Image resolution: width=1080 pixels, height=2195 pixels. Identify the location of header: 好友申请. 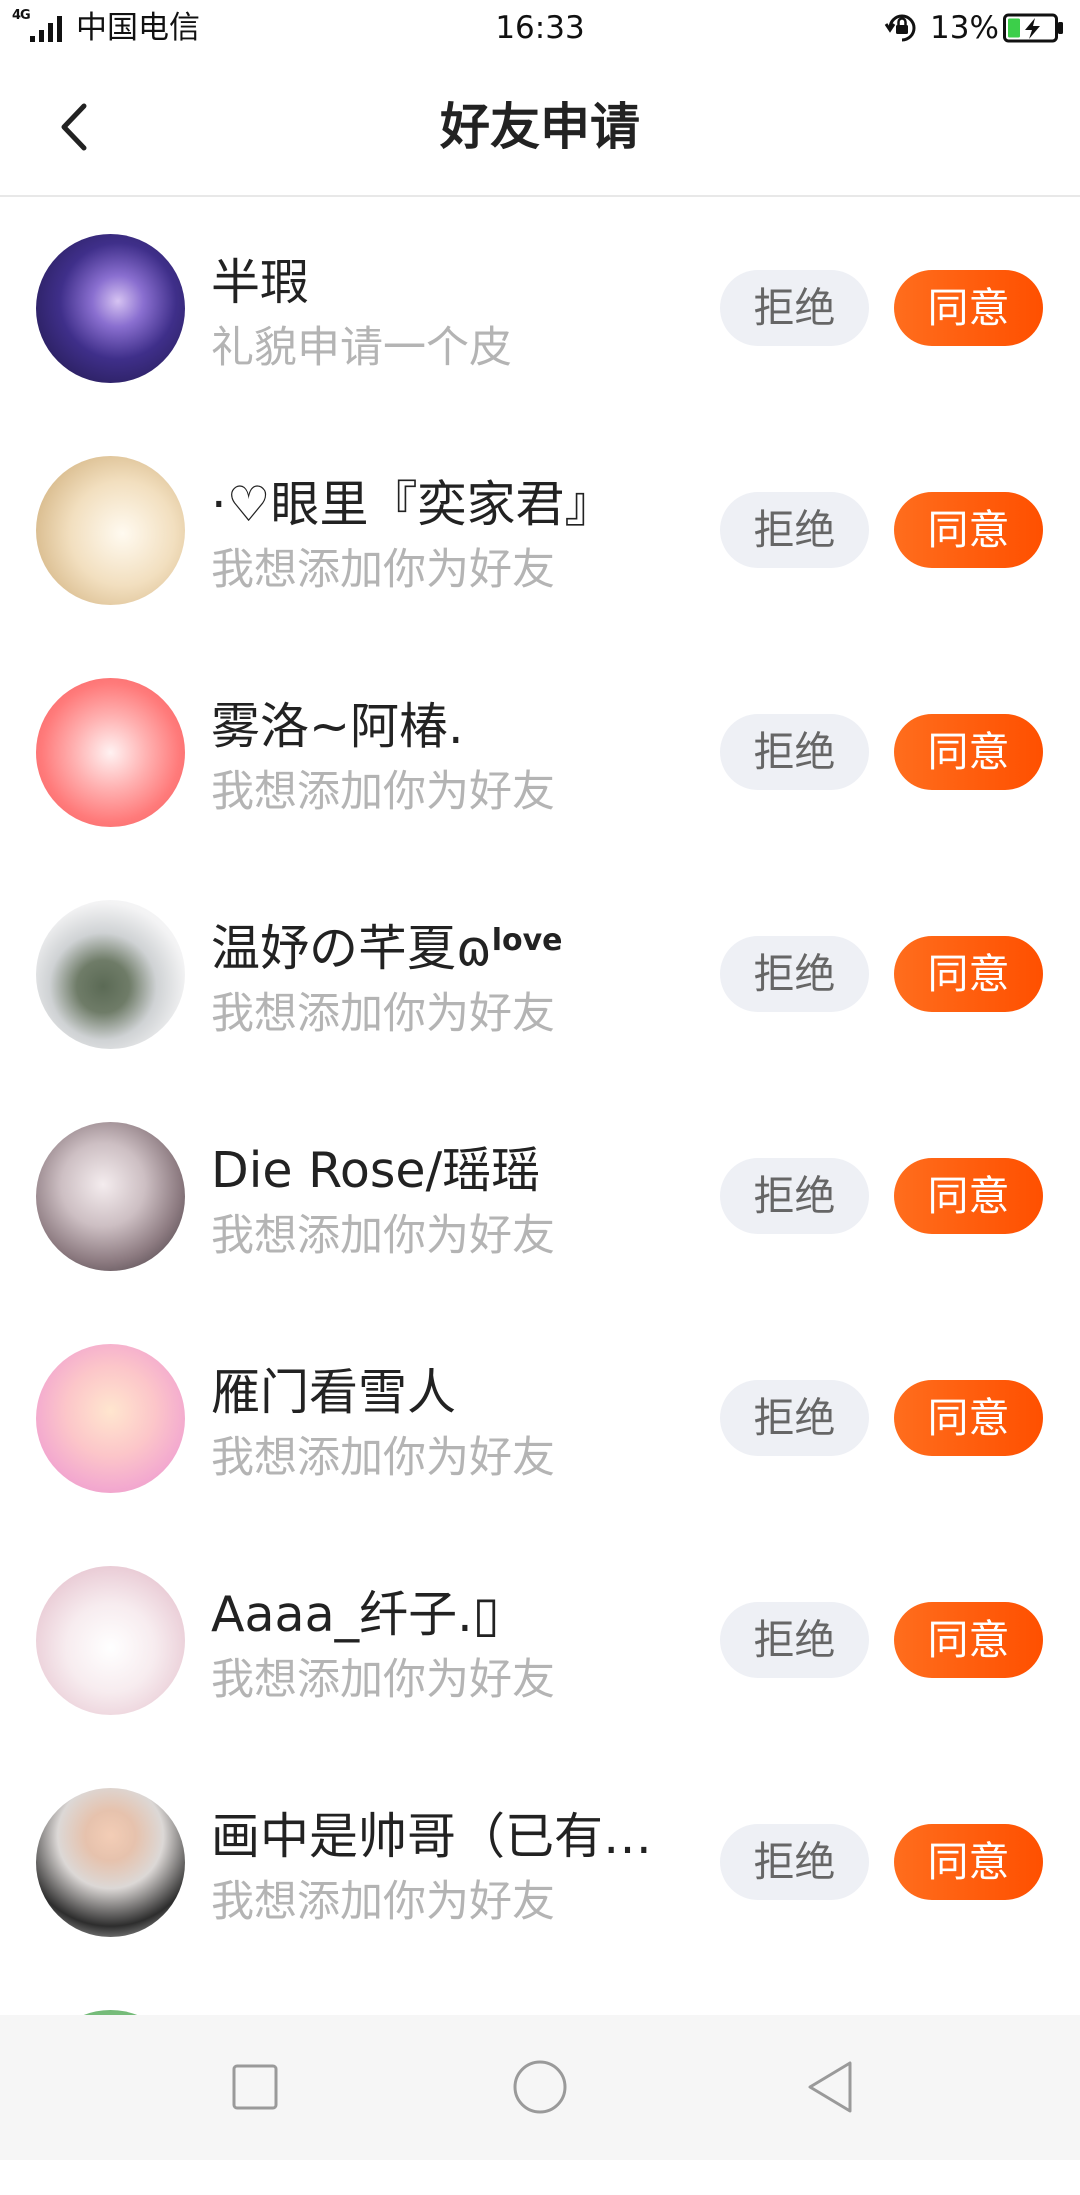
(540, 126).